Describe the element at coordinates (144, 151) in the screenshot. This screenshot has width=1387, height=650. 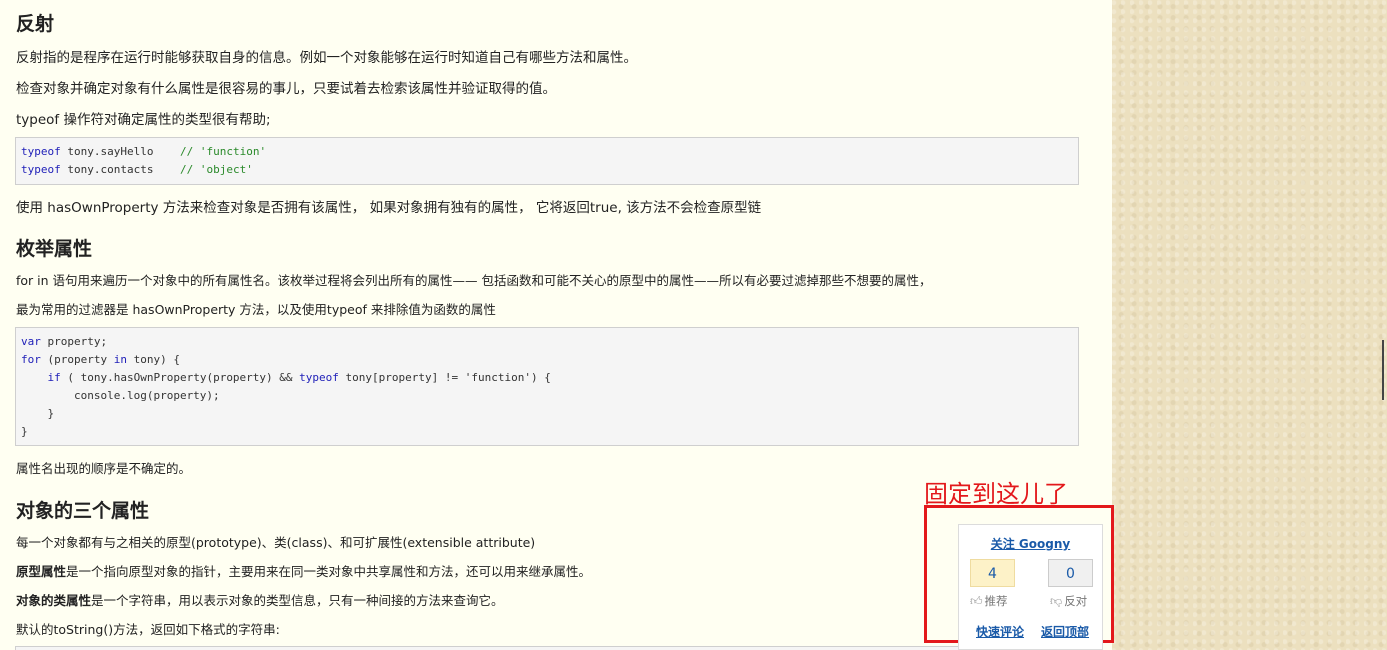
I see `code-line: typeof tony.sayHello // 'function'` at that location.